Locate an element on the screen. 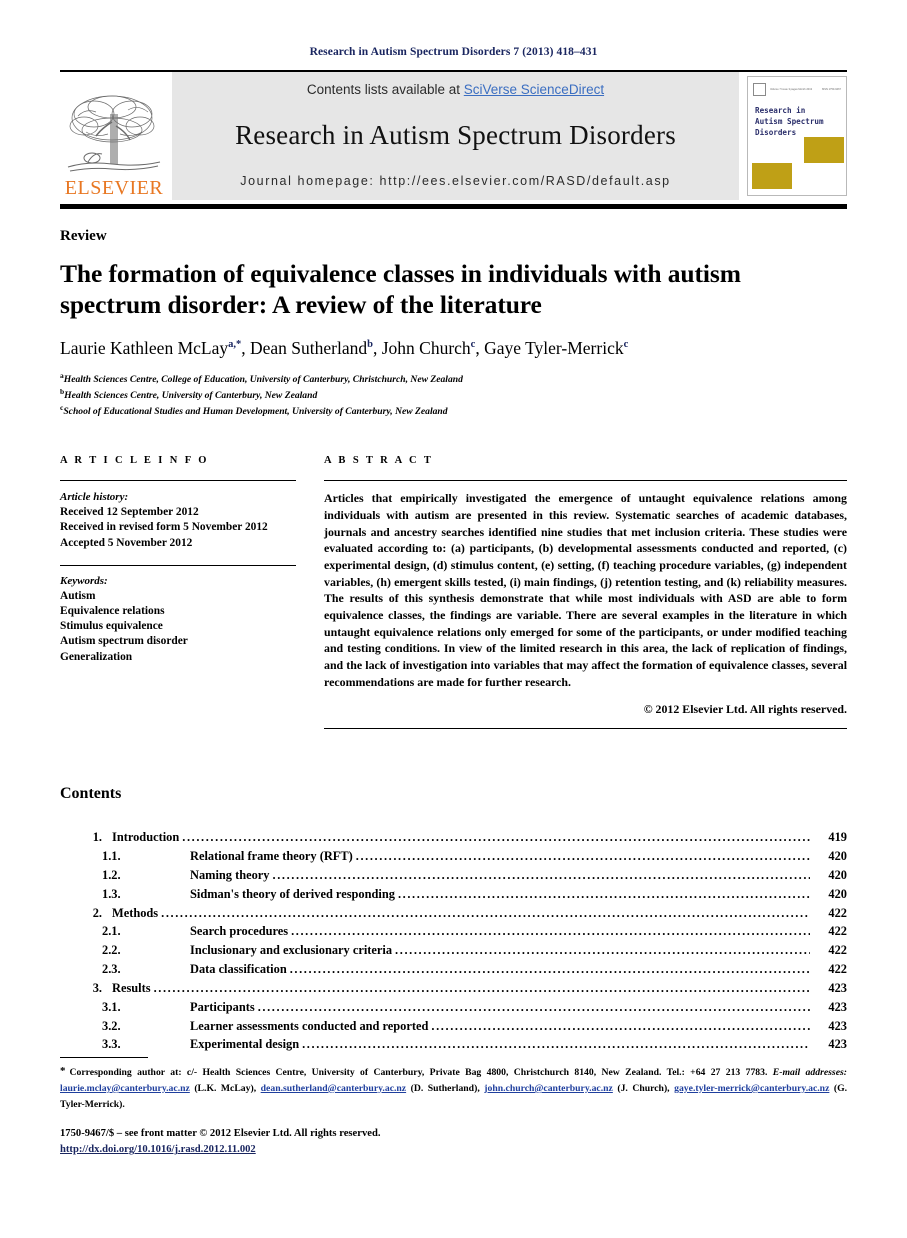 The height and width of the screenshot is (1238, 907). email-link-1: dean.sutherland@canterbury.ac.nz is located at coordinates (333, 1088).